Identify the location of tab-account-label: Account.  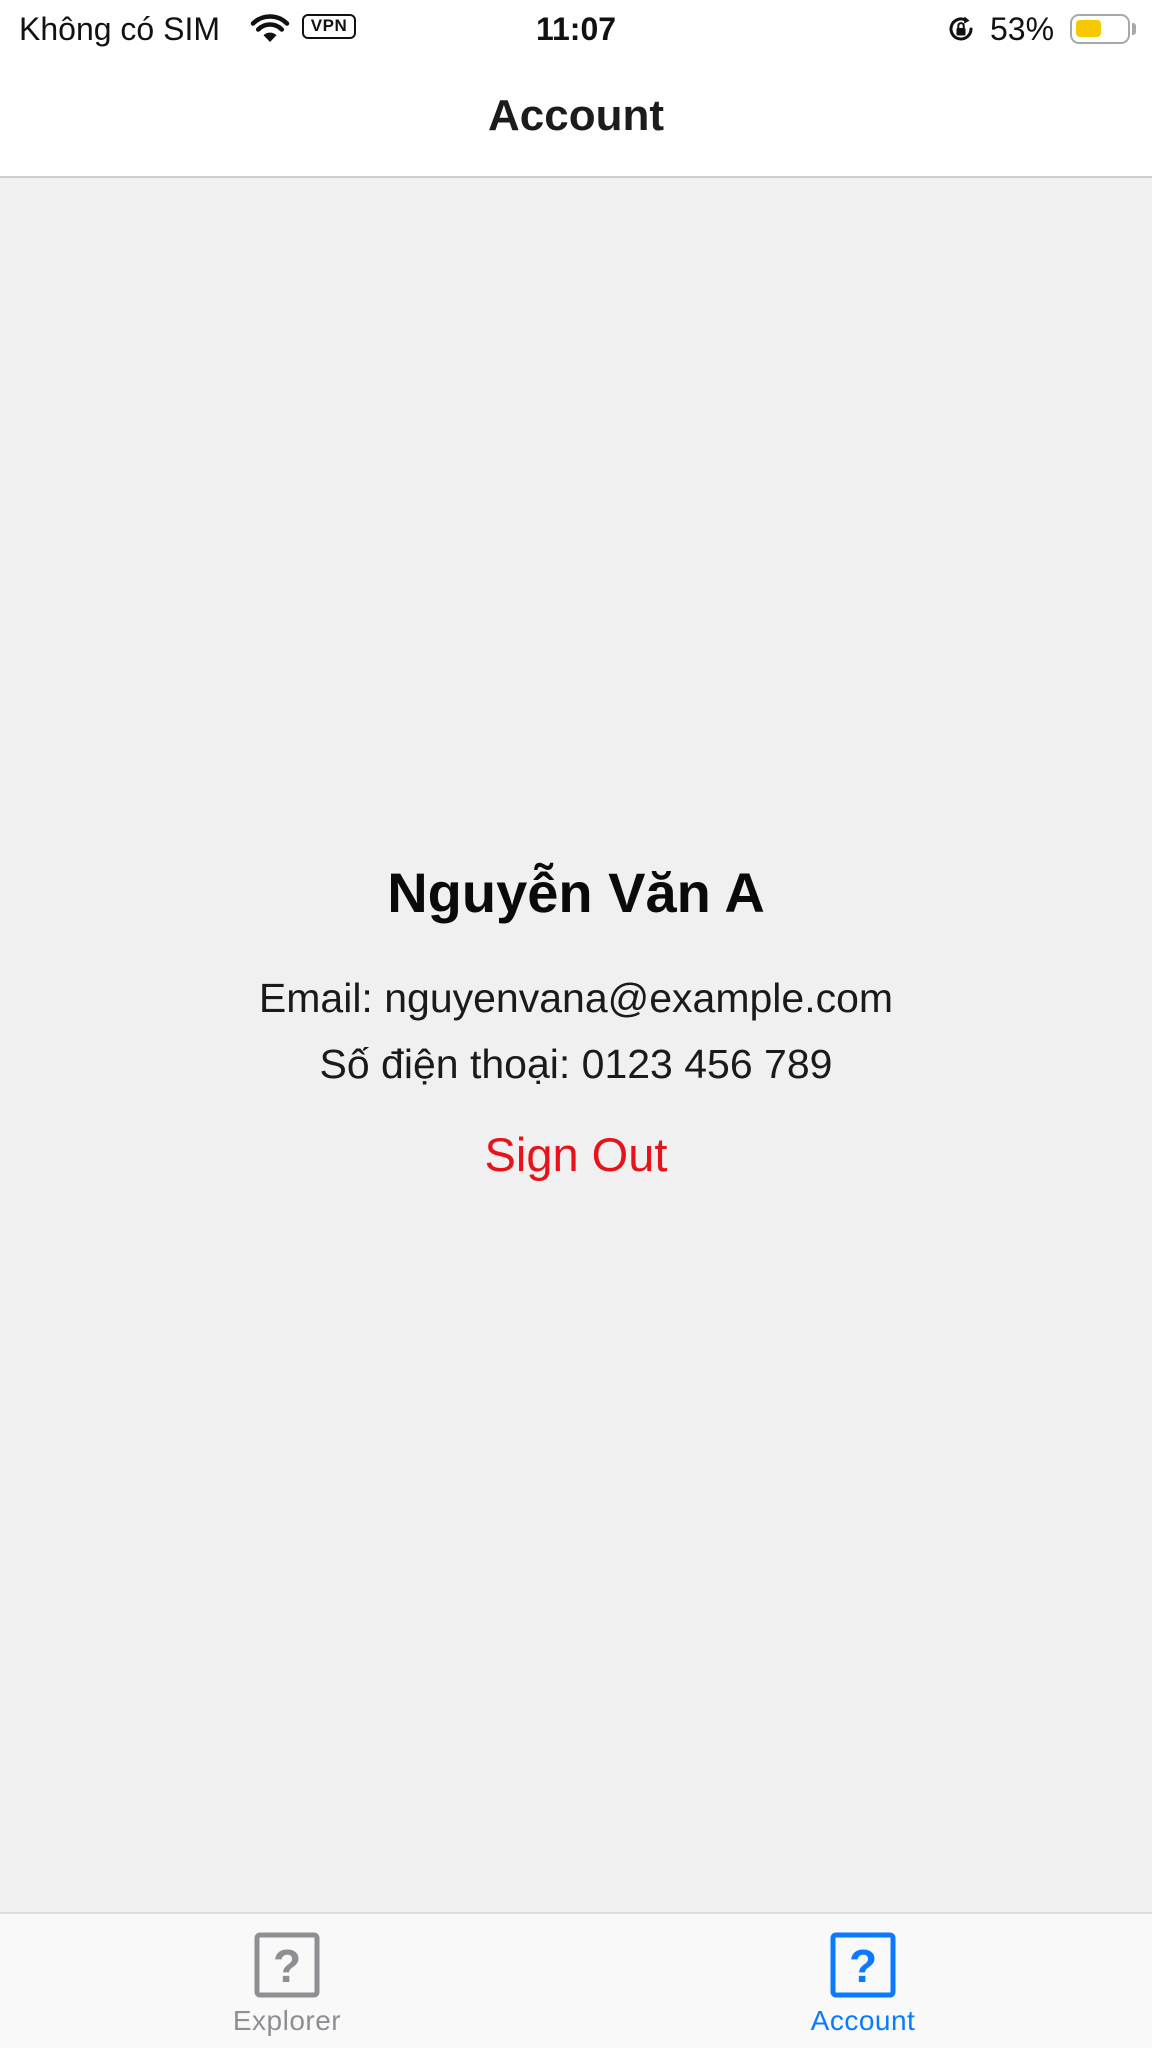
(863, 2020).